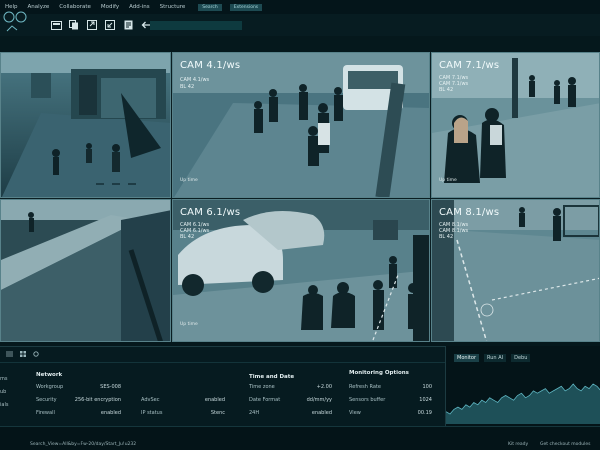 This screenshot has width=600, height=450. What do you see at coordinates (210, 212) in the screenshot?
I see `camera-6-title: CAM 6.1/ws` at bounding box center [210, 212].